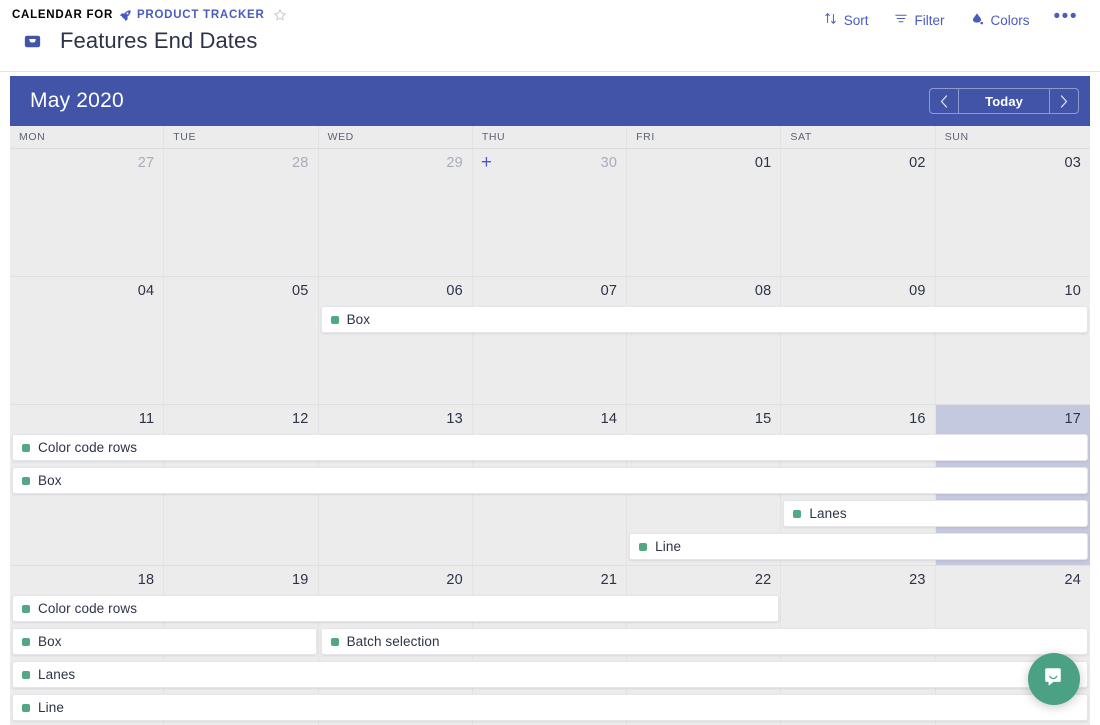  I want to click on day-number: 11, so click(146, 419).